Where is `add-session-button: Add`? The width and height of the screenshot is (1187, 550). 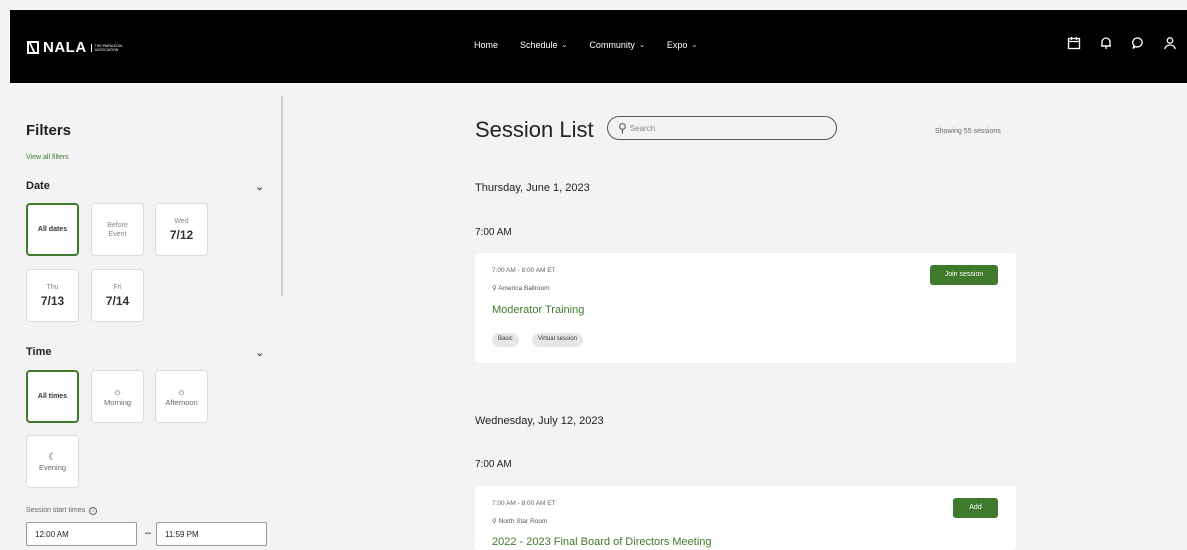
add-session-button: Add is located at coordinates (975, 508).